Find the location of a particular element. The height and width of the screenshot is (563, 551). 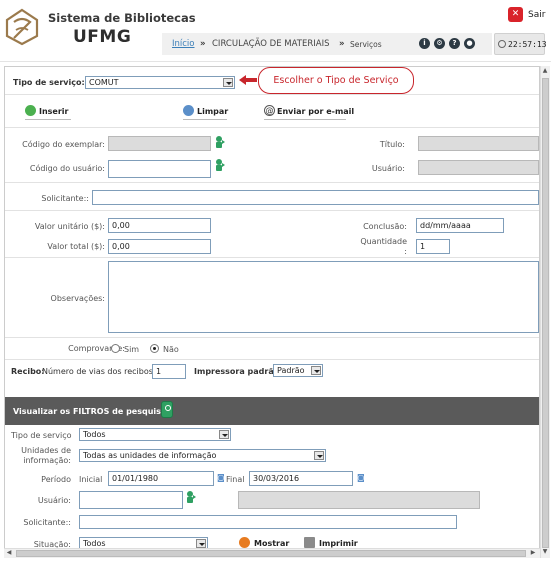

observacoes-textarea is located at coordinates (323, 297).